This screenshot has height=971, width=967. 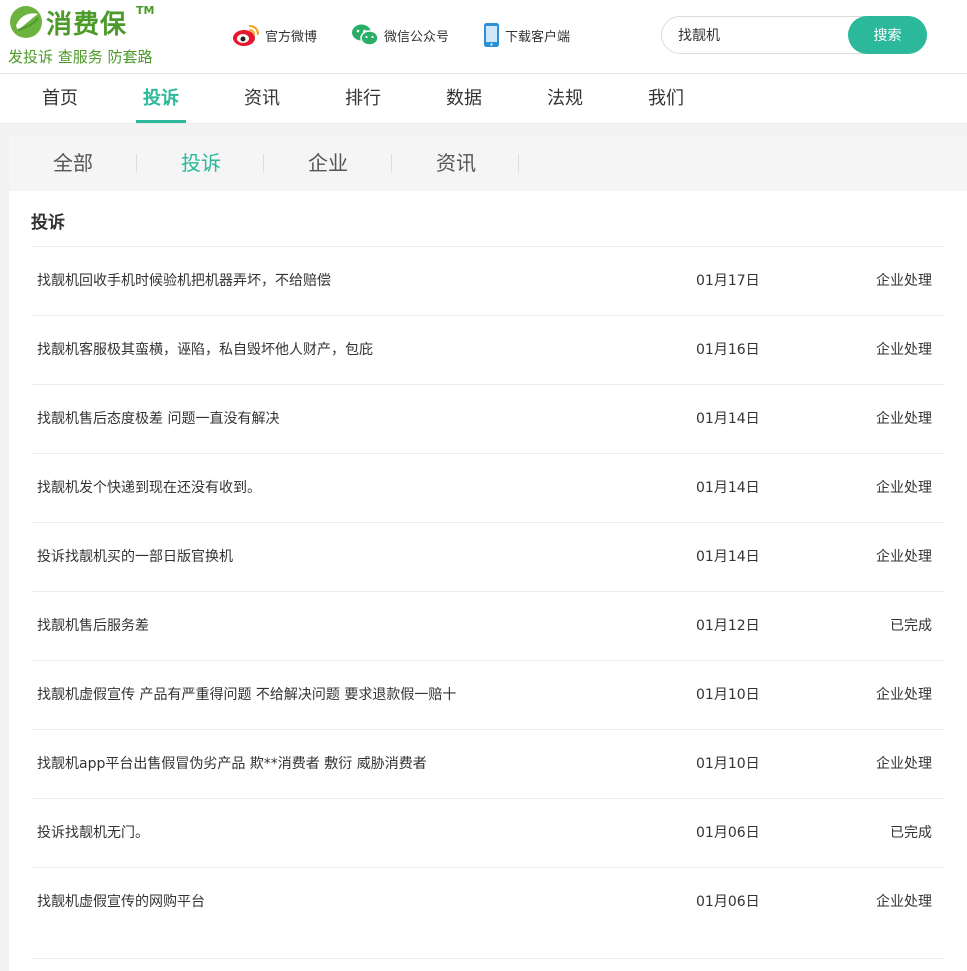 What do you see at coordinates (487, 488) in the screenshot?
I see `complaint-row: 找靓机发个快递到现在还没有收到。 01月14日 企业处理` at bounding box center [487, 488].